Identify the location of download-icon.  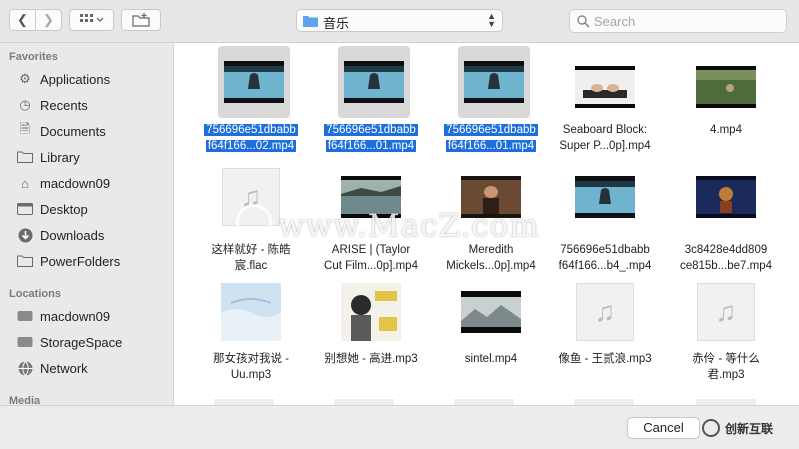
(25, 235).